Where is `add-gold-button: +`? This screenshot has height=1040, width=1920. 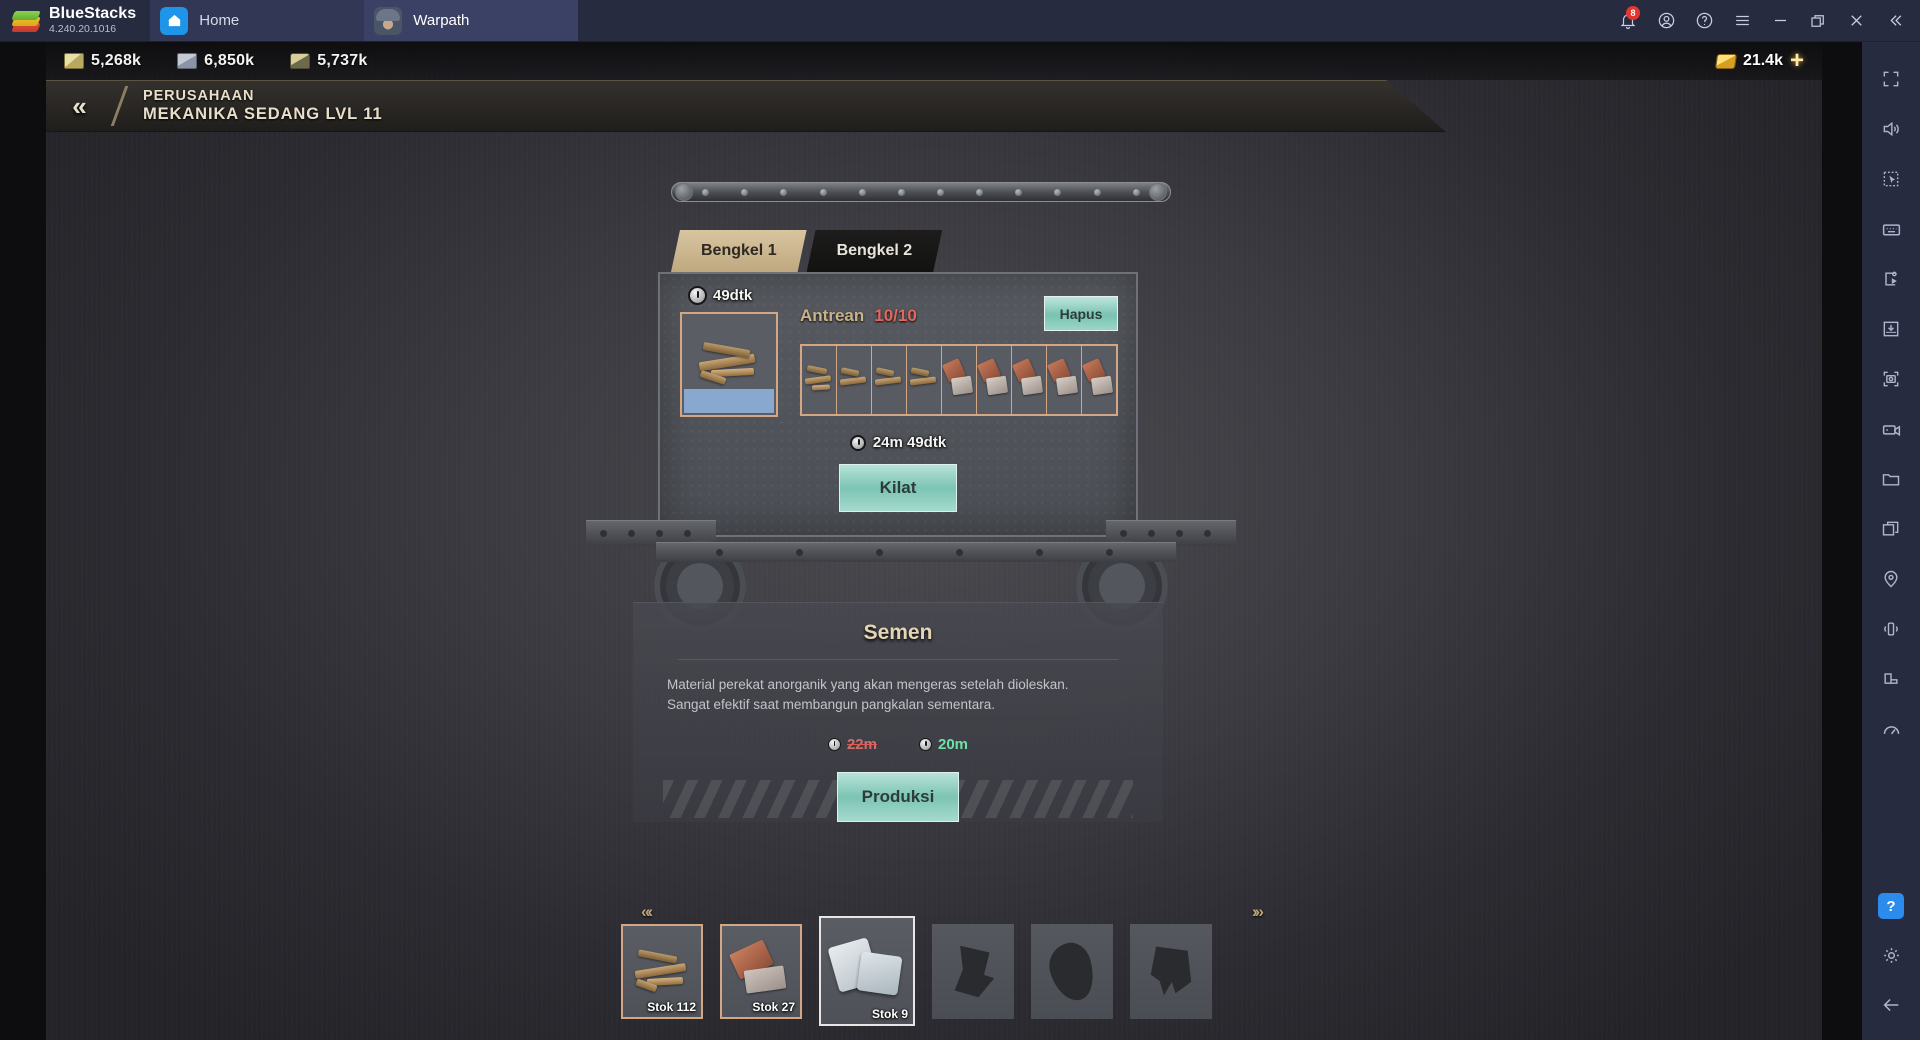 add-gold-button: + is located at coordinates (1797, 61).